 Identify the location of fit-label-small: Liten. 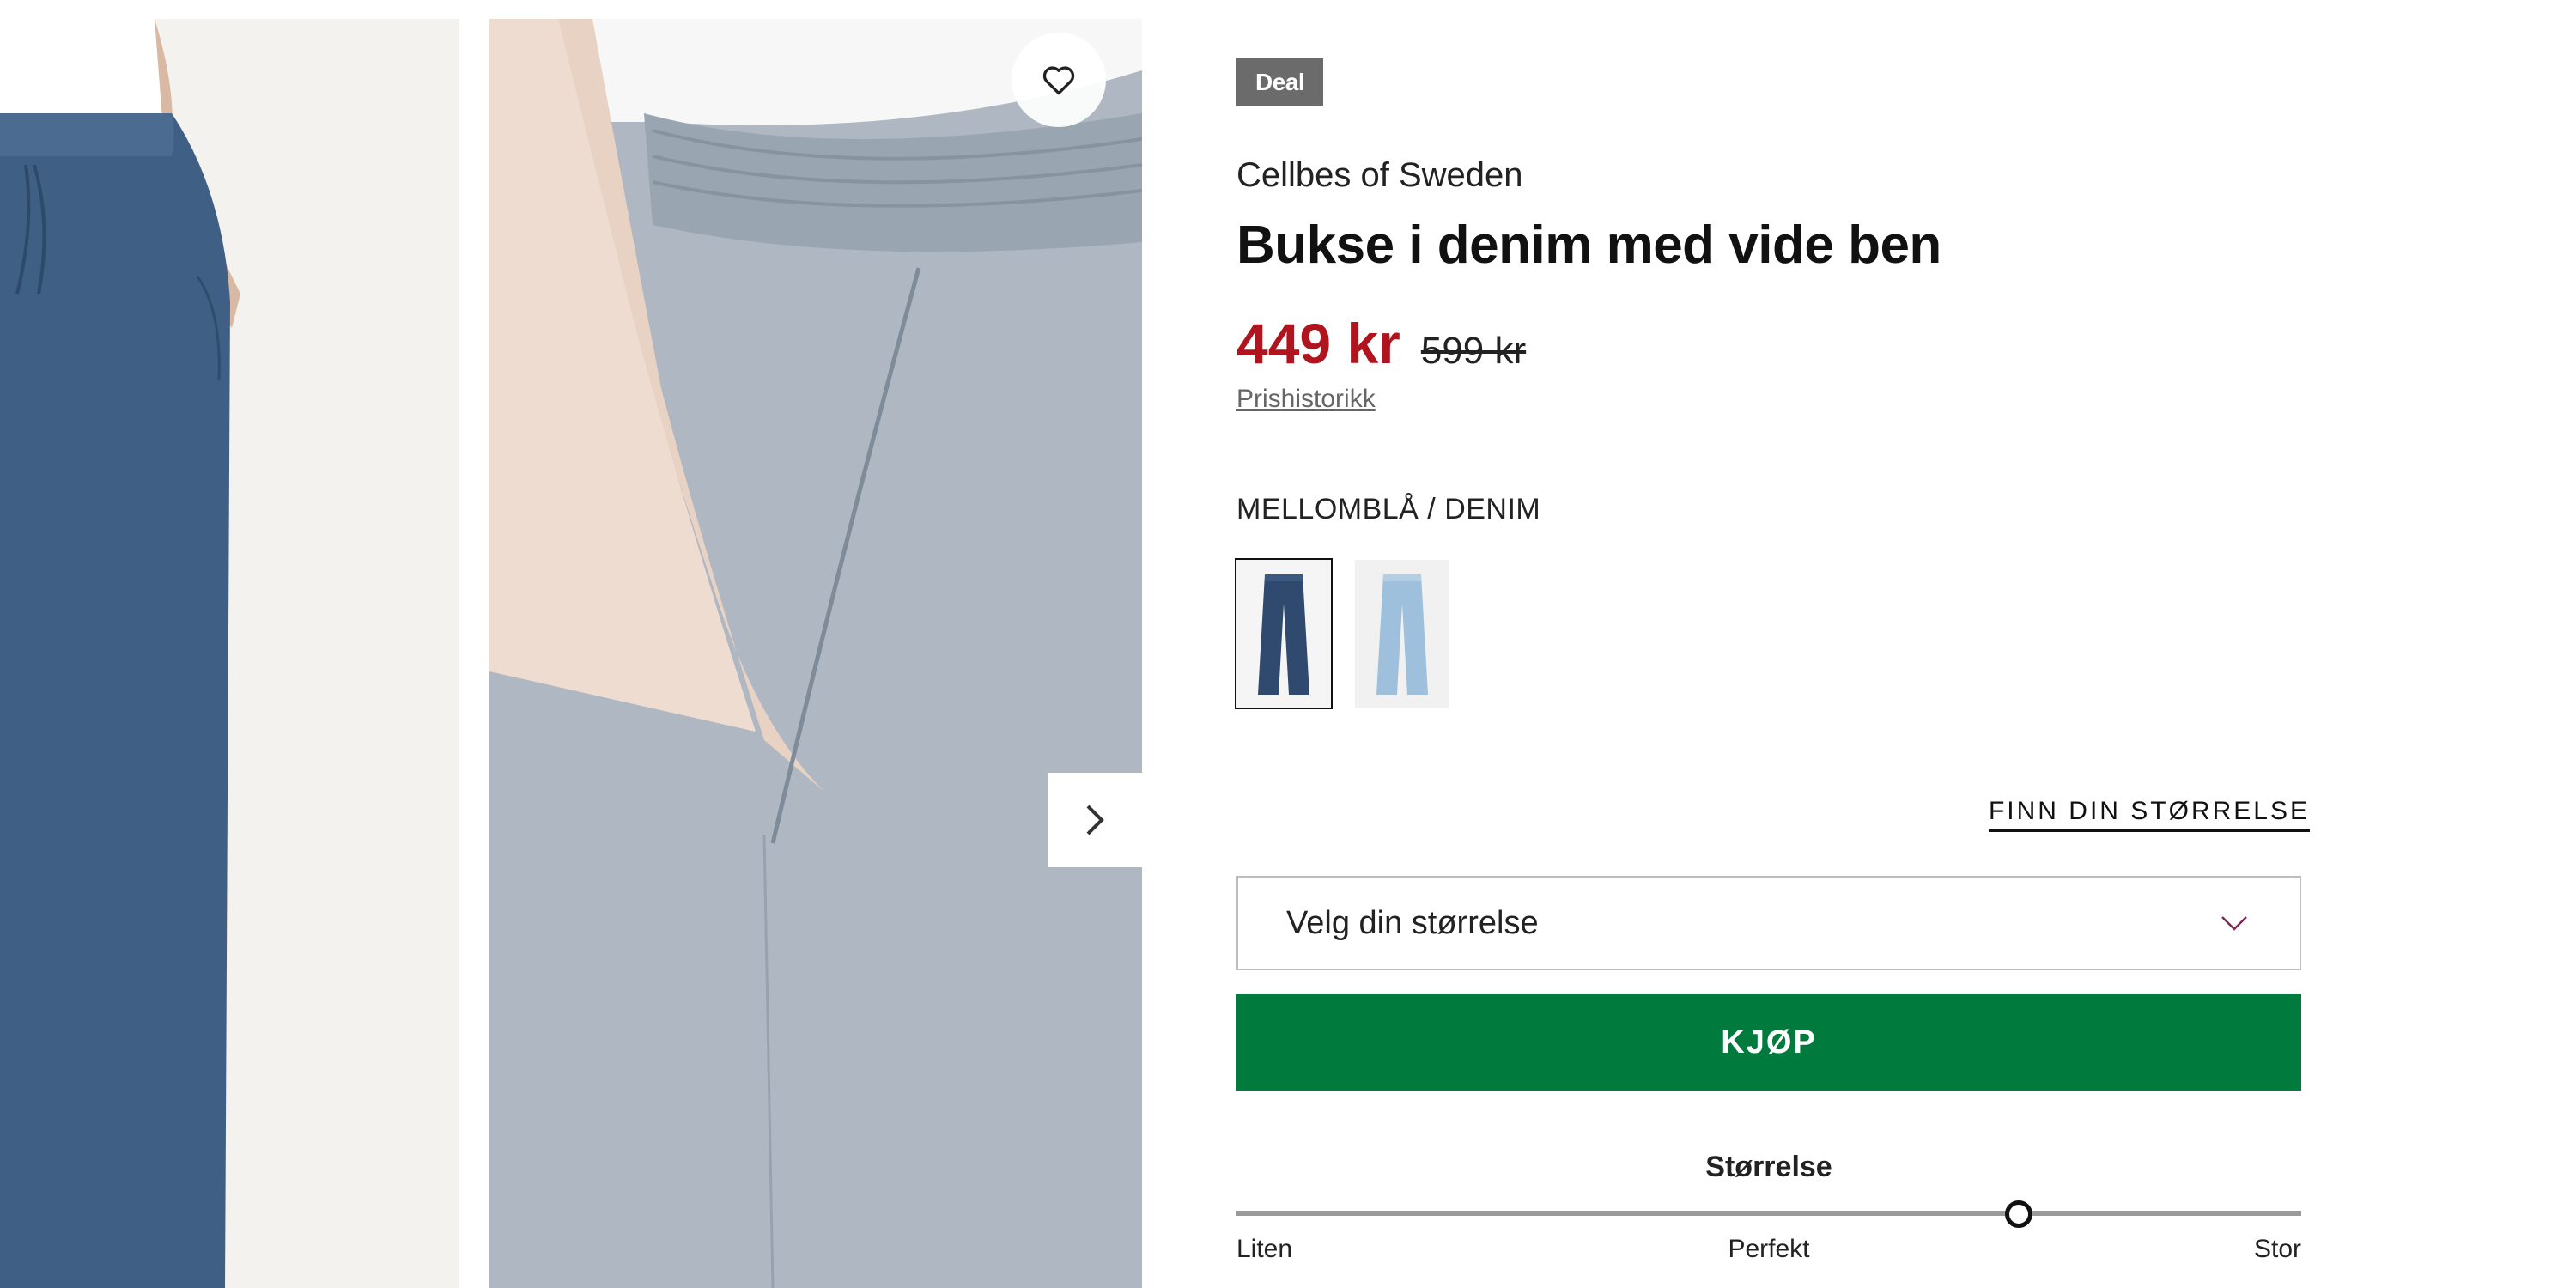
(1265, 1249).